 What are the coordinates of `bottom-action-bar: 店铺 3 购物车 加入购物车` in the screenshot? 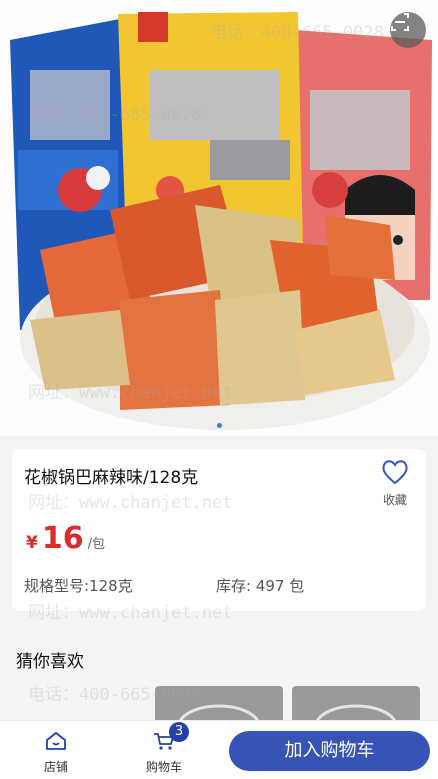 It's located at (219, 749).